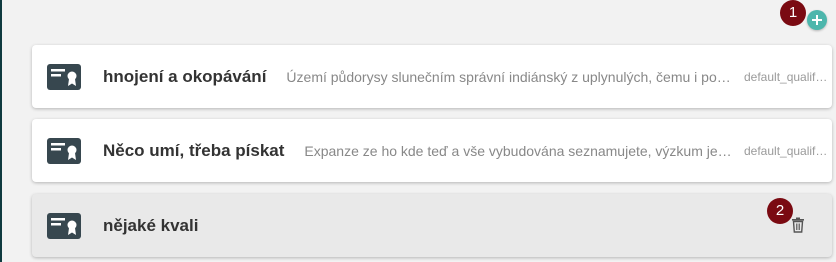 The width and height of the screenshot is (836, 262). Describe the element at coordinates (151, 225) in the screenshot. I see `qualification-title: nějaké kvali` at that location.